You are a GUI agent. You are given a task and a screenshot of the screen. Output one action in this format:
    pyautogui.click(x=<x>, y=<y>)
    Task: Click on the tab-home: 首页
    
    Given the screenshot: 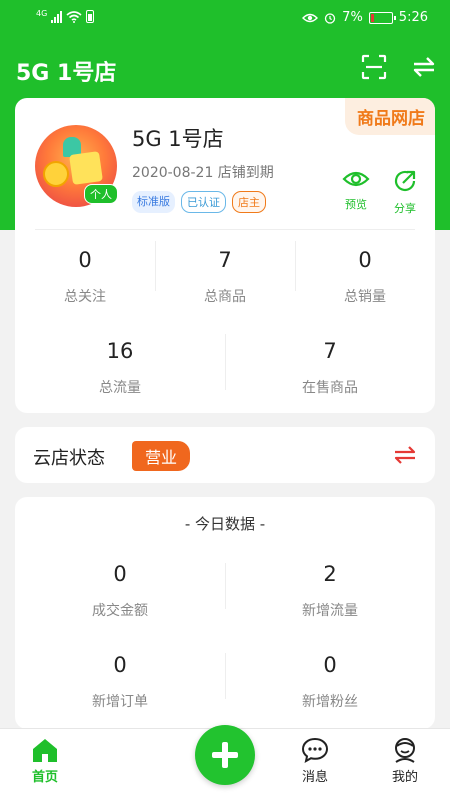 What is the action you would take?
    pyautogui.click(x=45, y=761)
    